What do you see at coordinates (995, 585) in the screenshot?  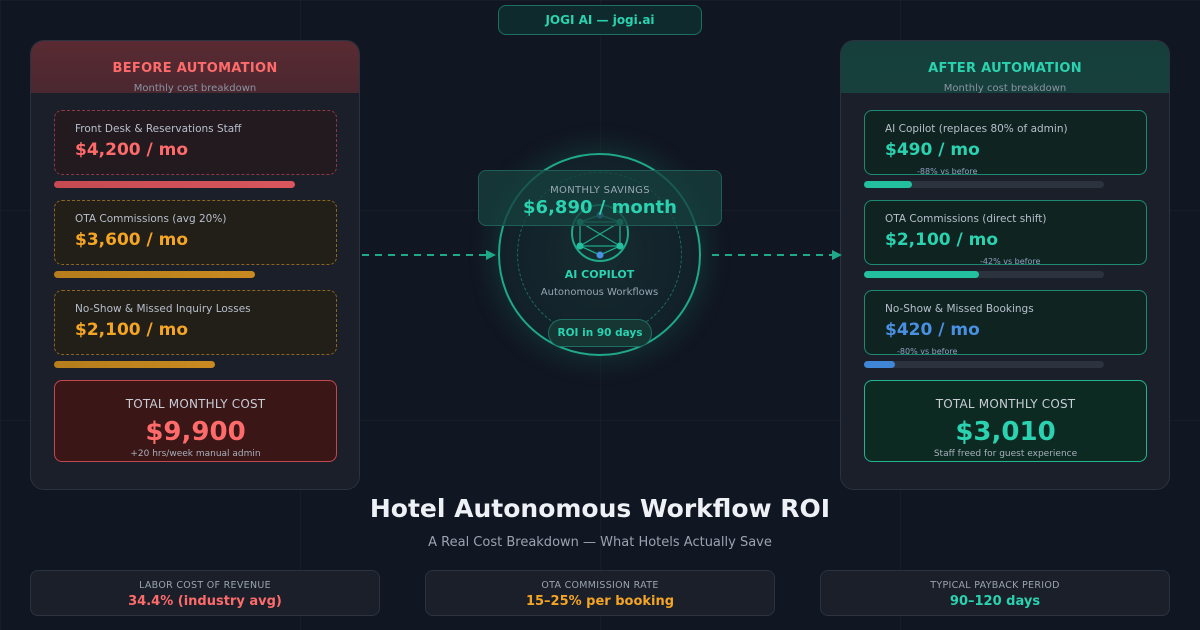 I see `stat-label: TYPICAL PAYBACK PERIOD` at bounding box center [995, 585].